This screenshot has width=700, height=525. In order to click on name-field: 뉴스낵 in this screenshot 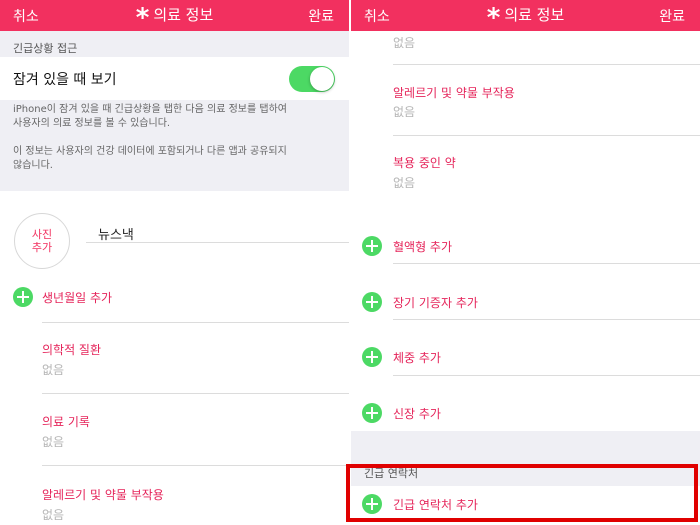, I will do `click(116, 233)`.